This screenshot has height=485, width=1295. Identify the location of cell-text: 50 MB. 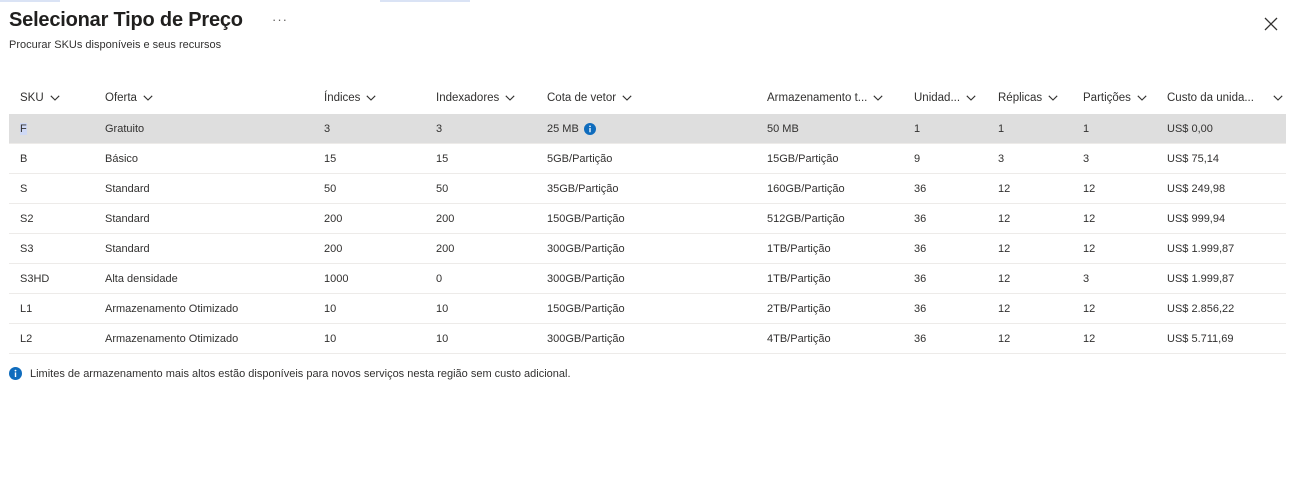
(783, 128).